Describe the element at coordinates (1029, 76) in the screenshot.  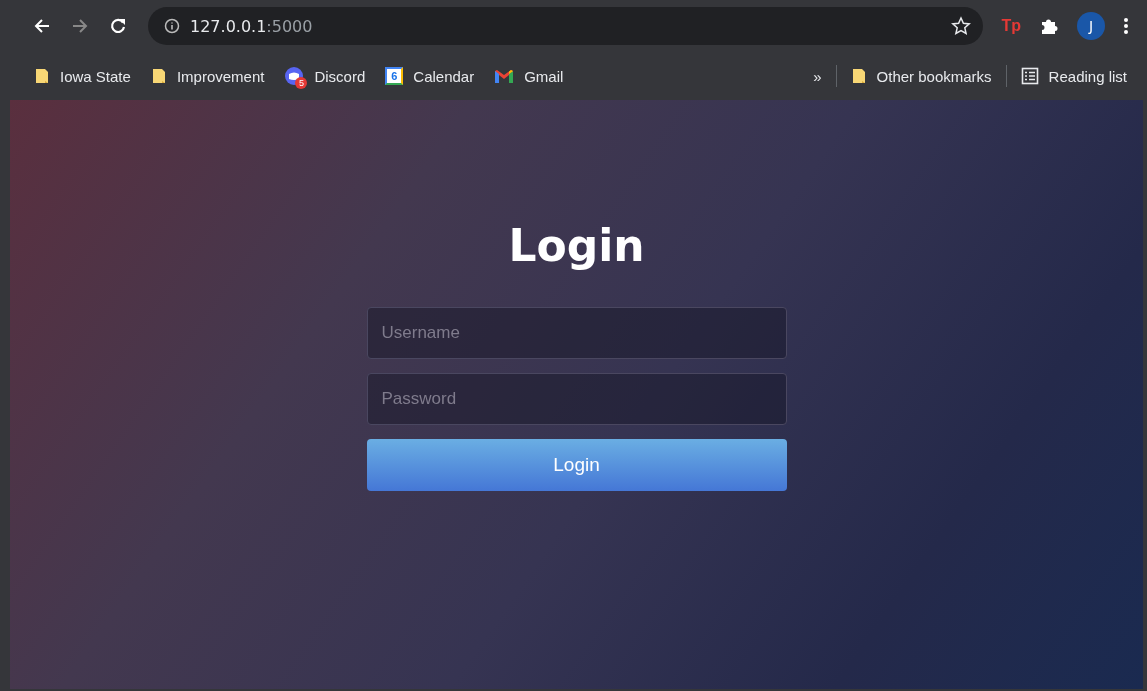
I see `list-icon` at that location.